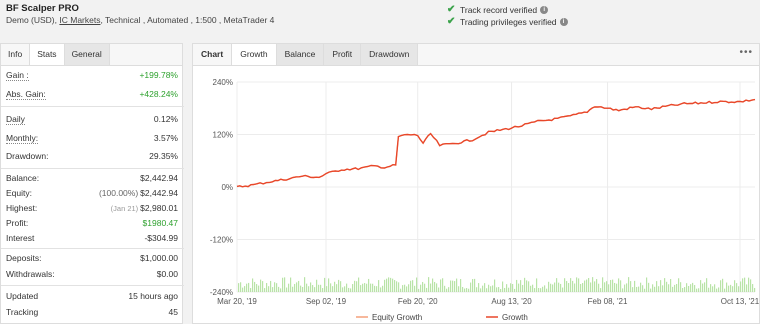 The height and width of the screenshot is (324, 760). What do you see at coordinates (92, 248) in the screenshot?
I see `divider` at bounding box center [92, 248].